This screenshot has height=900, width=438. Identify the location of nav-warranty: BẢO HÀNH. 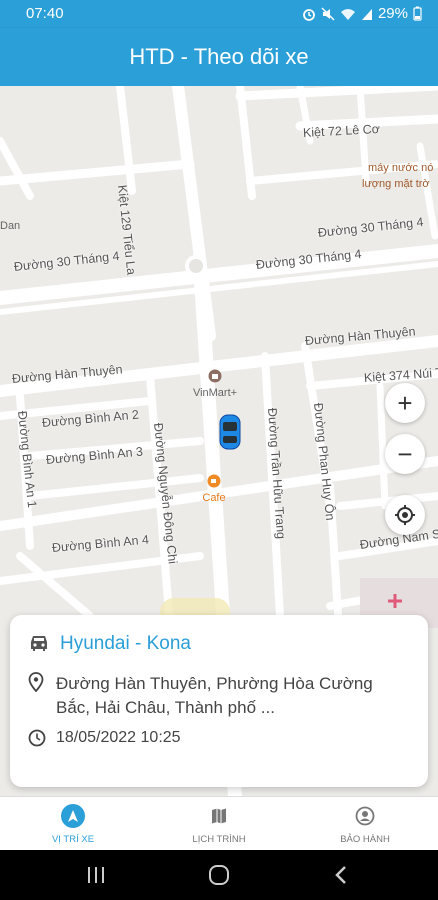
(365, 824).